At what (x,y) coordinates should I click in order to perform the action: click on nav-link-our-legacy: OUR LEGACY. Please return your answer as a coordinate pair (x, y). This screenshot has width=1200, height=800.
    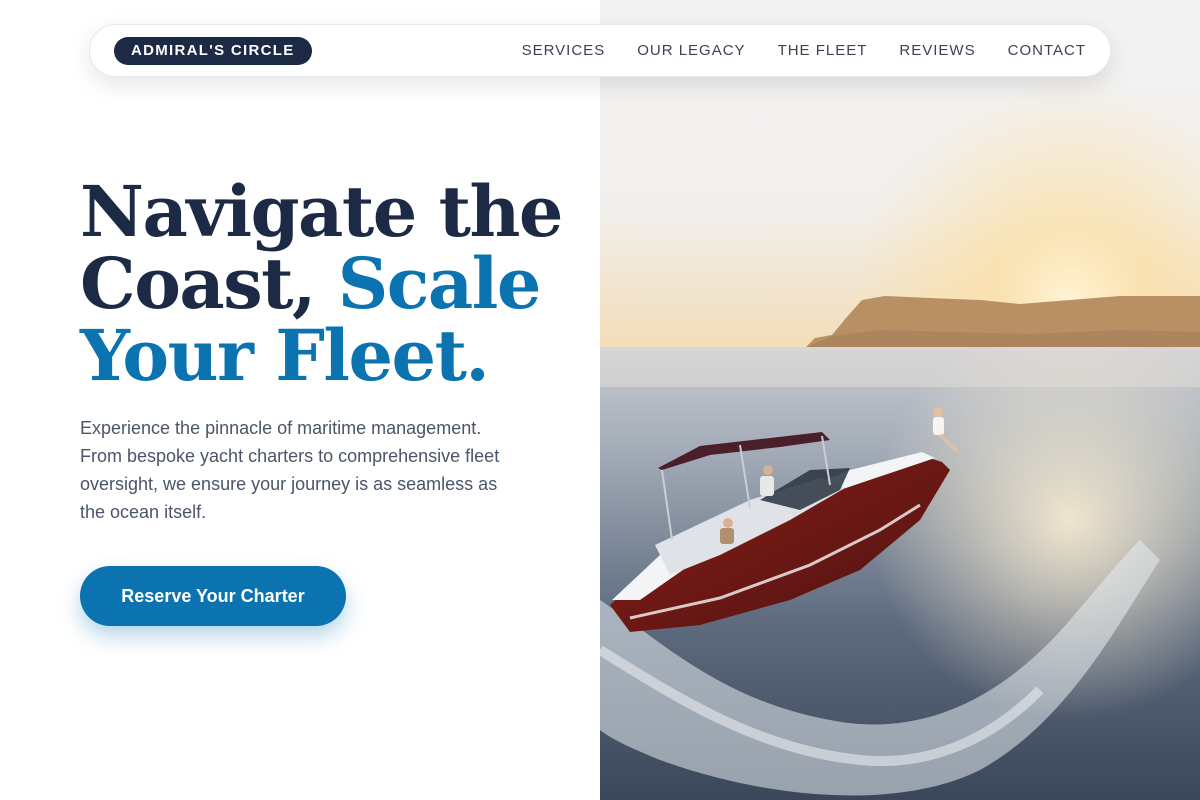
    Looking at the image, I should click on (691, 50).